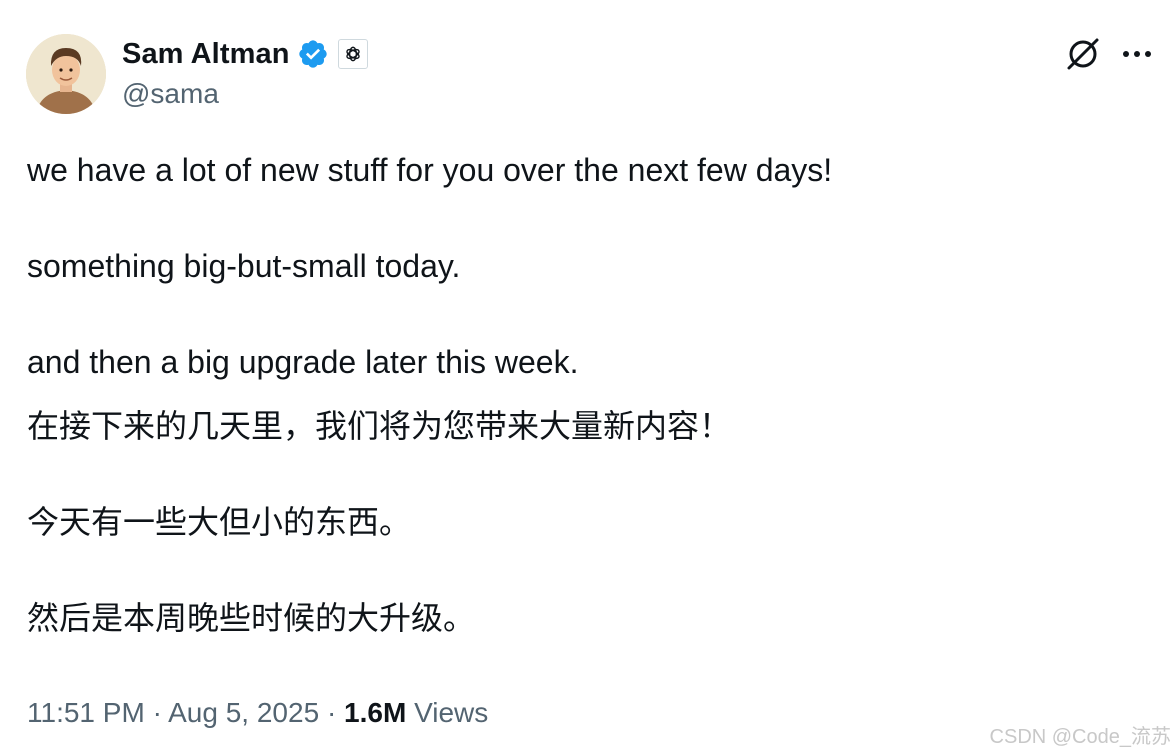  Describe the element at coordinates (313, 54) in the screenshot. I see `verified-badge-icon` at that location.